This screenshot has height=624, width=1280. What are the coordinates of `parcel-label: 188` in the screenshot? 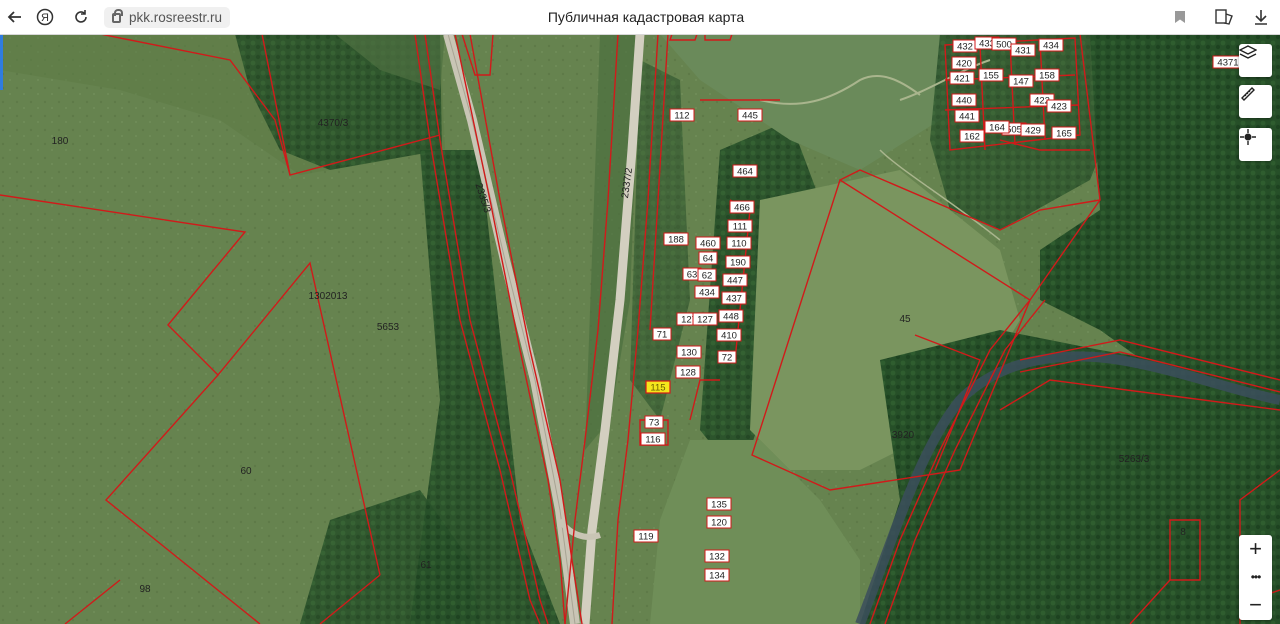 It's located at (676, 239).